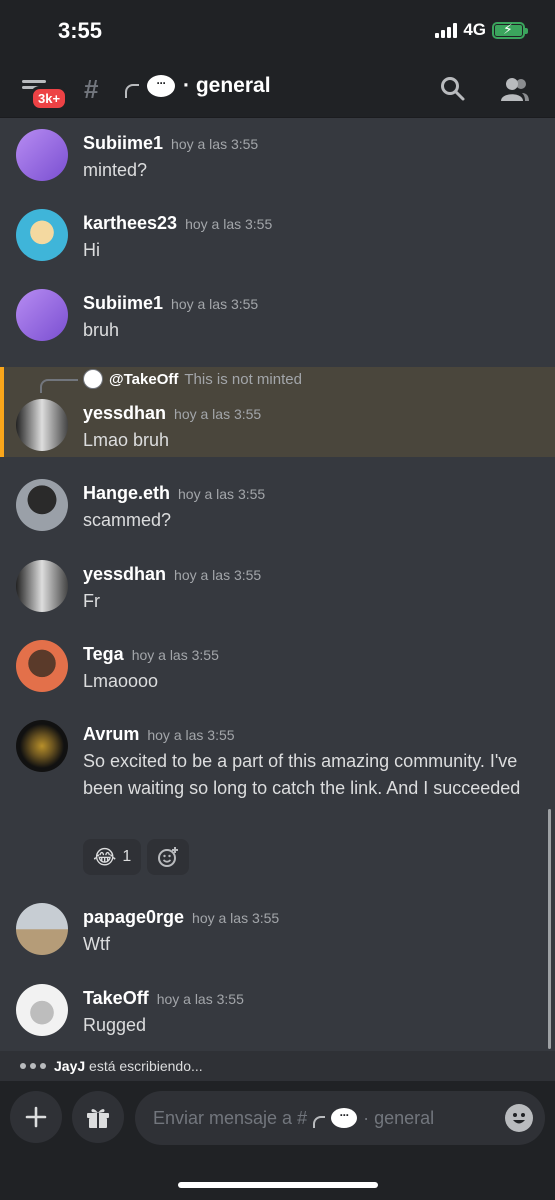 The image size is (555, 1200). I want to click on gift-button, so click(98, 1117).